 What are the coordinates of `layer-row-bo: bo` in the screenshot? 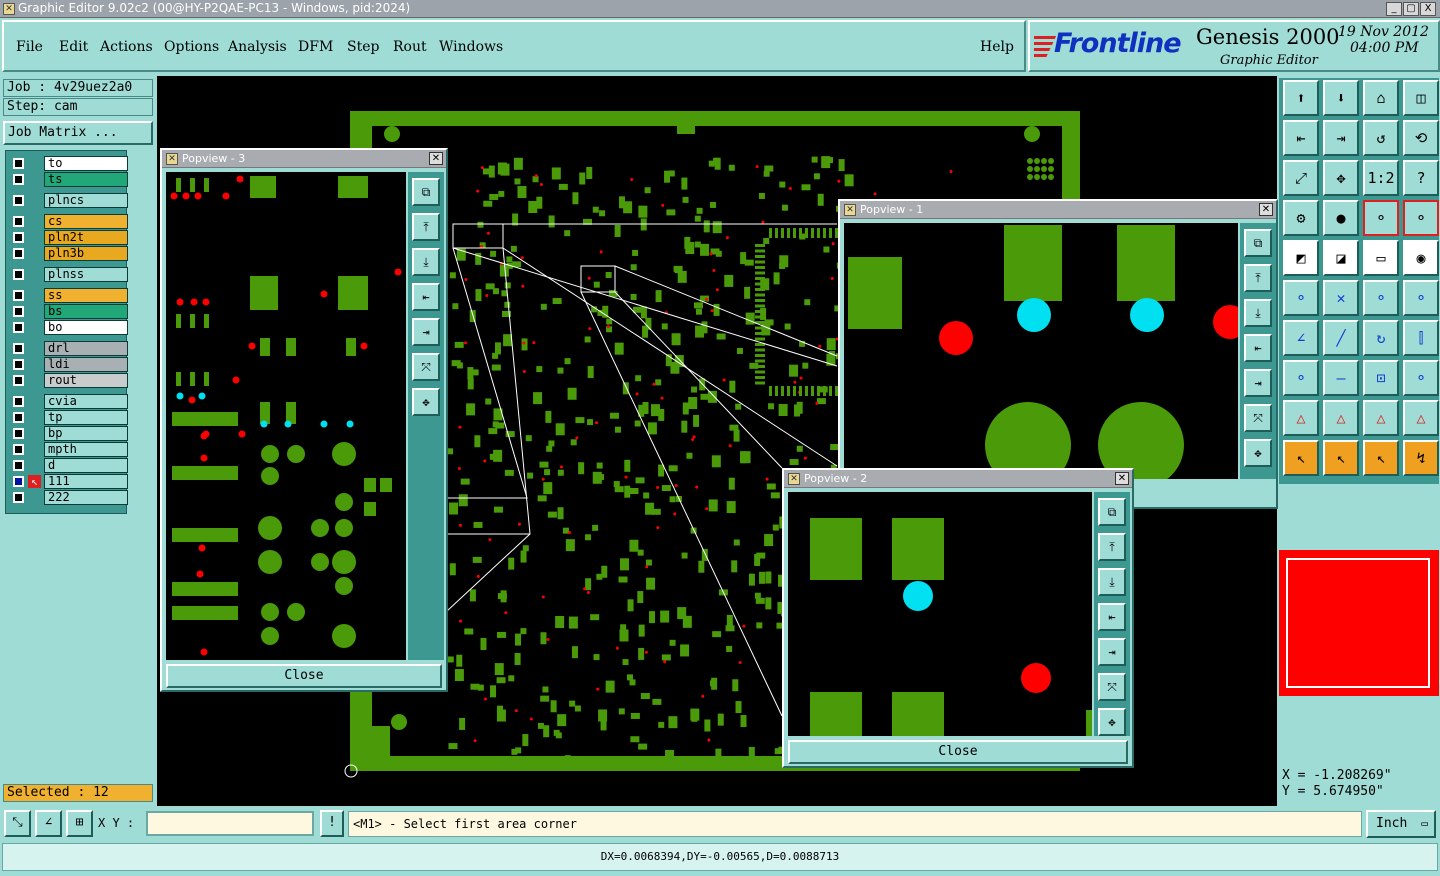 It's located at (69, 327).